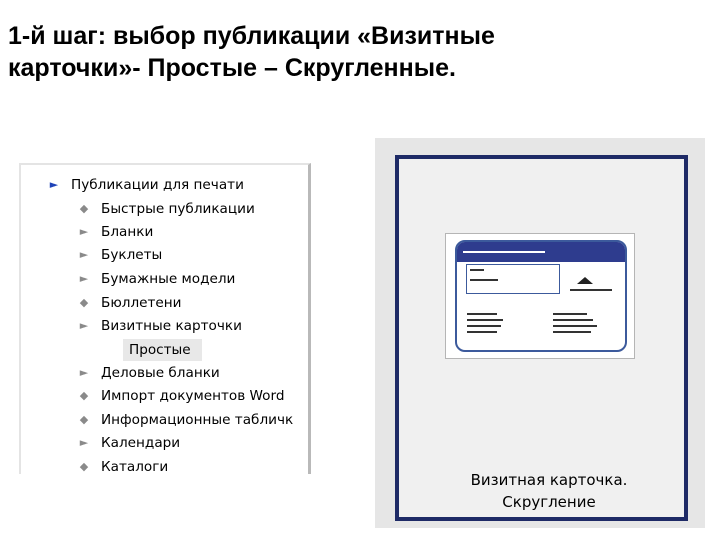 The width and height of the screenshot is (720, 540). Describe the element at coordinates (193, 396) in the screenshot. I see `tree-item-label: Импорт документов Word` at that location.